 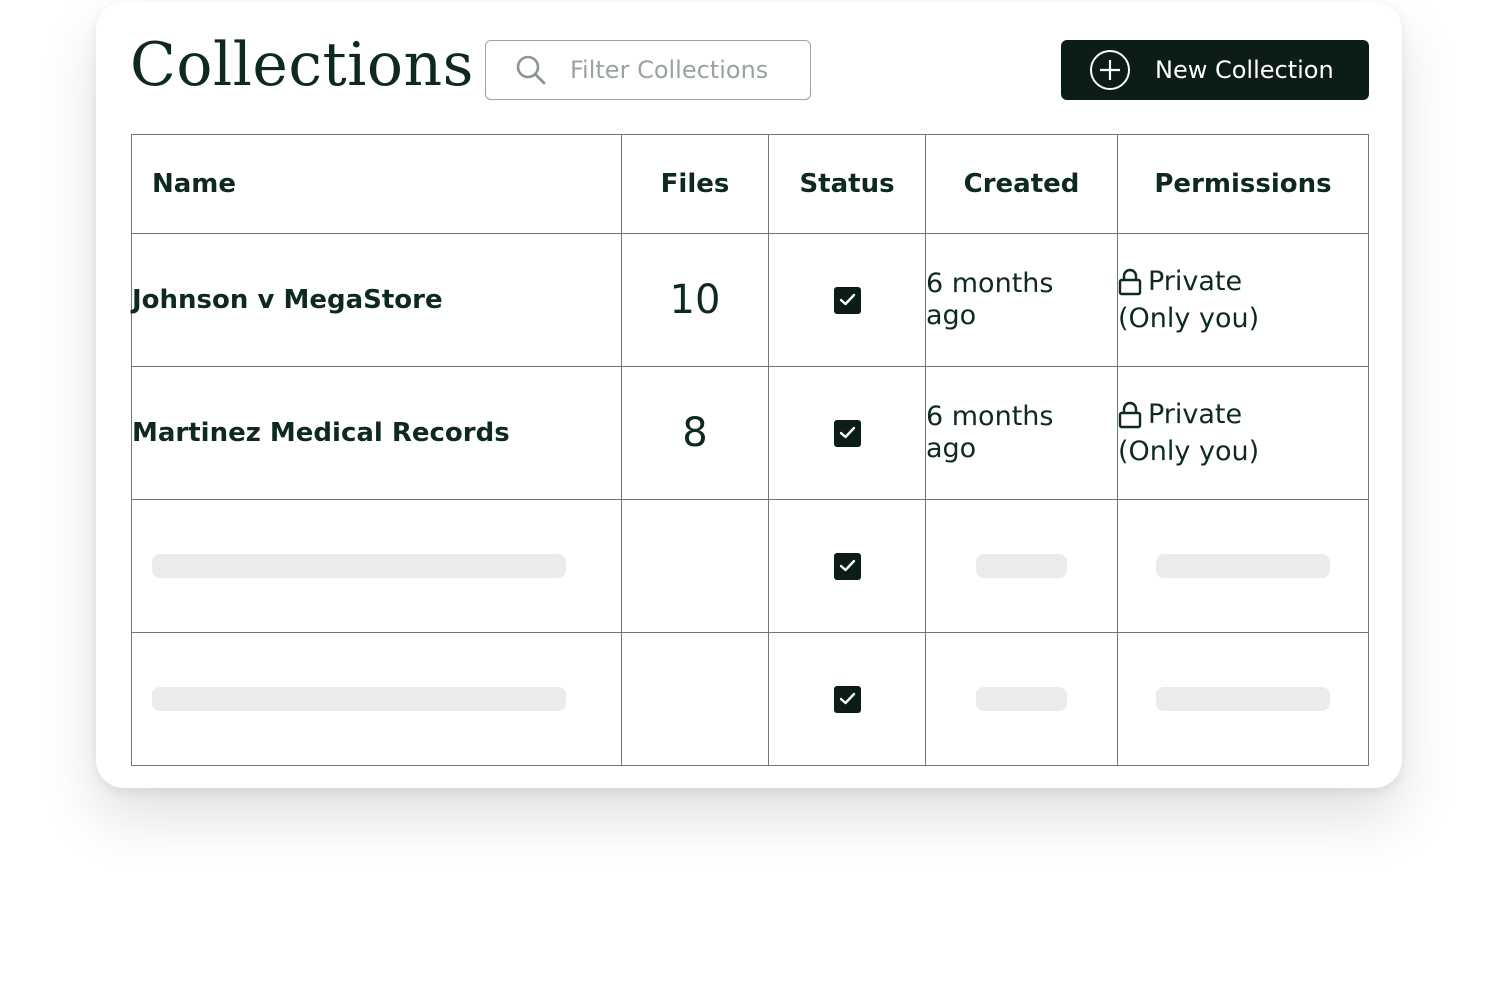 What do you see at coordinates (531, 70) in the screenshot?
I see `search-icon` at bounding box center [531, 70].